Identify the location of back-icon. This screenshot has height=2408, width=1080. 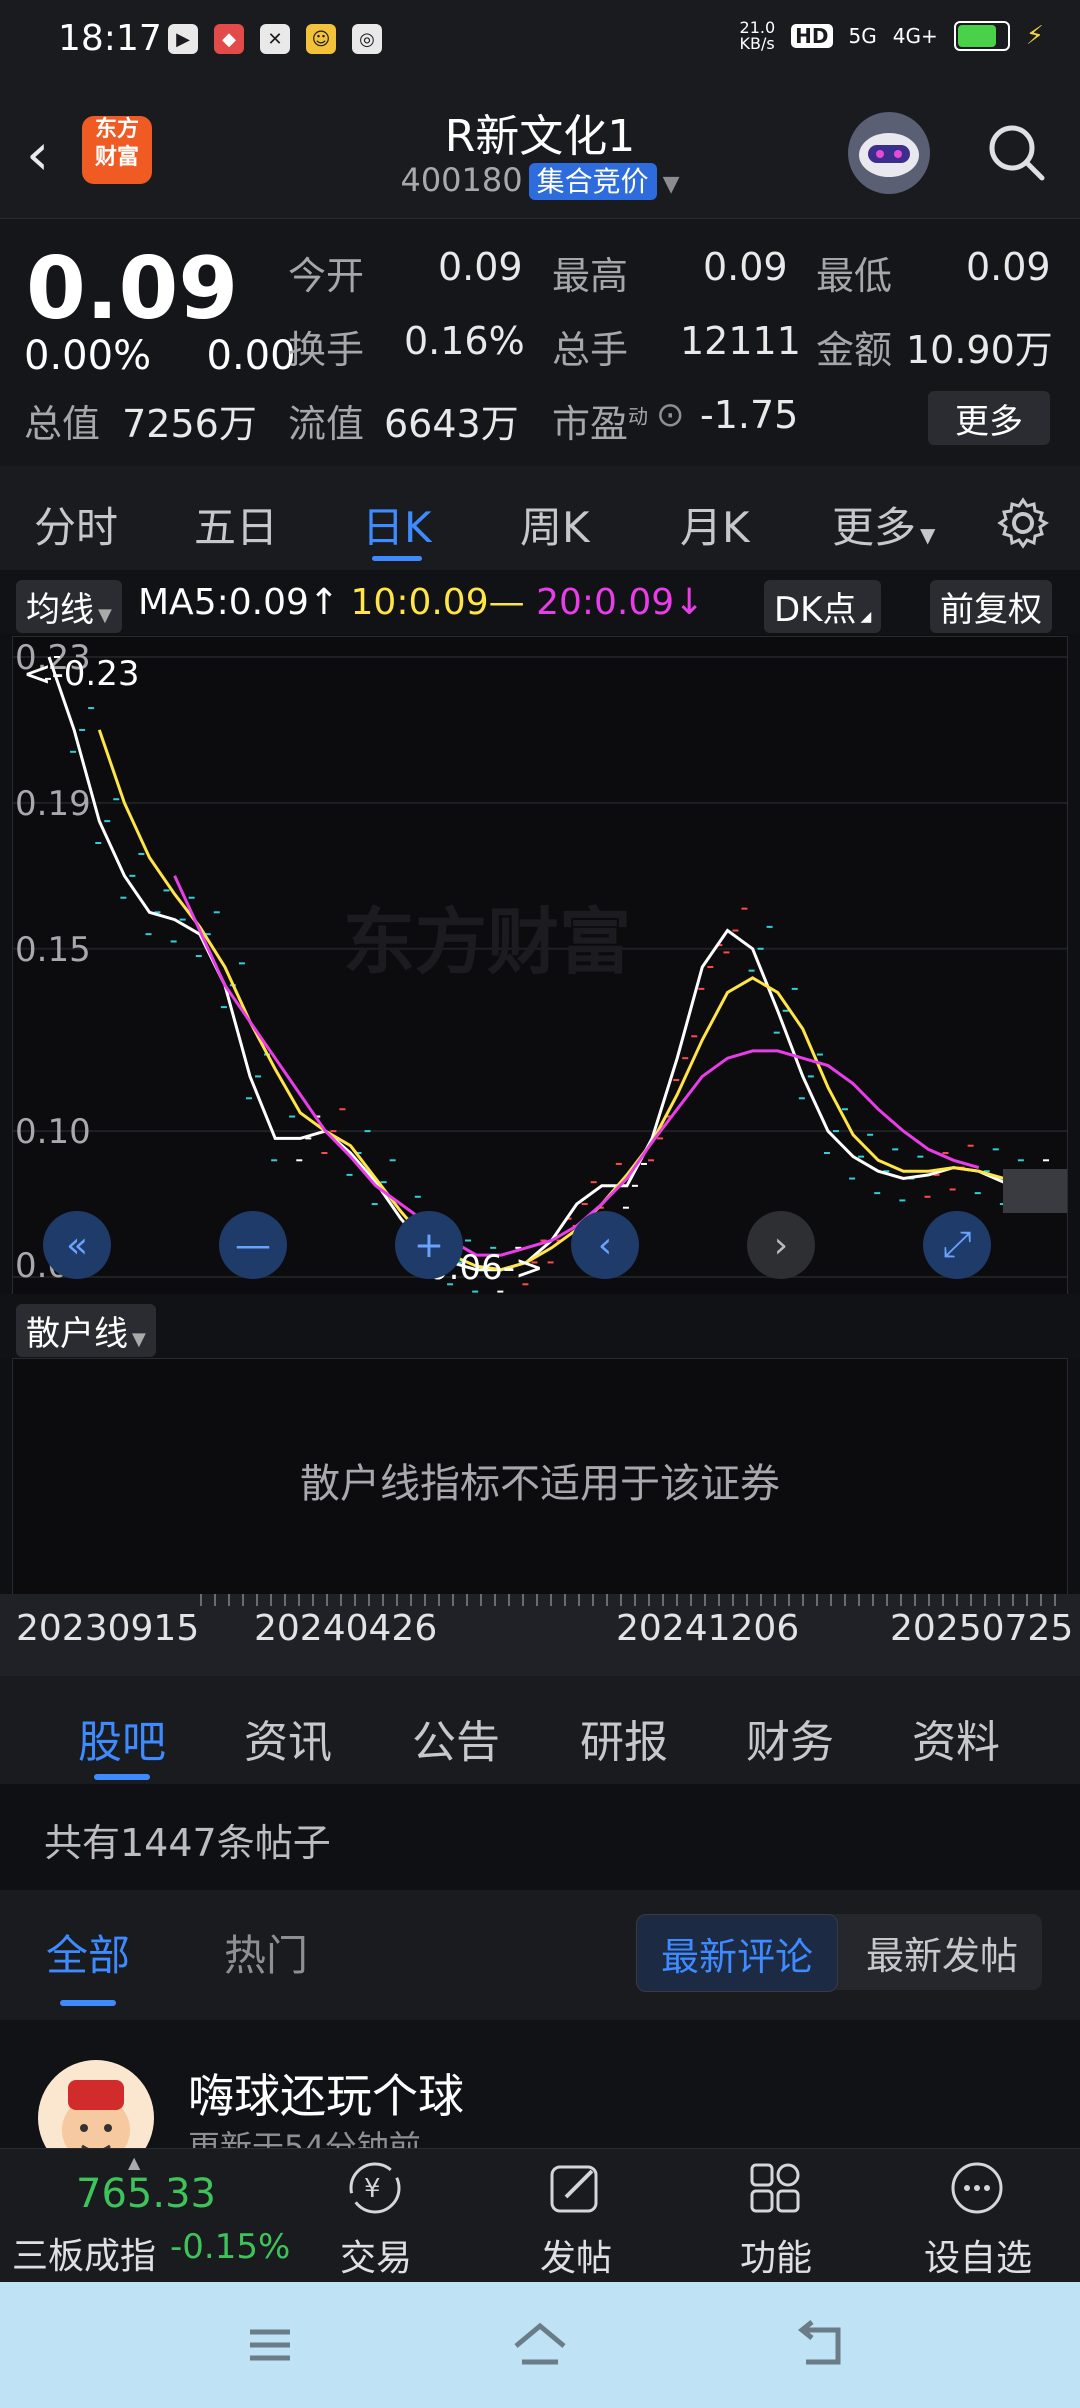
(820, 2345).